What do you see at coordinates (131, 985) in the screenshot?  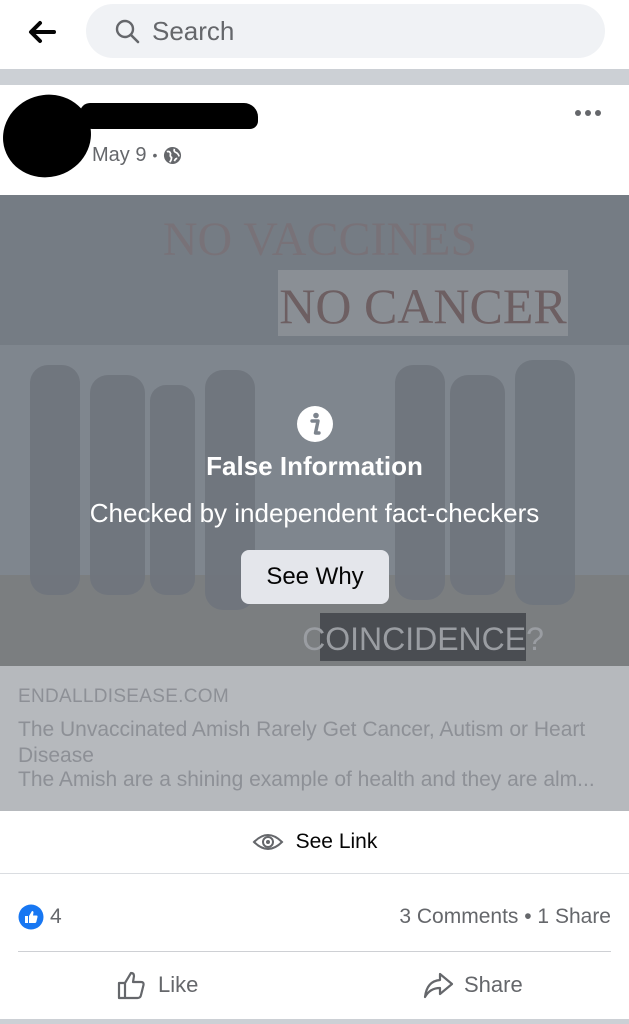 I see `thumbs-up-icon` at bounding box center [131, 985].